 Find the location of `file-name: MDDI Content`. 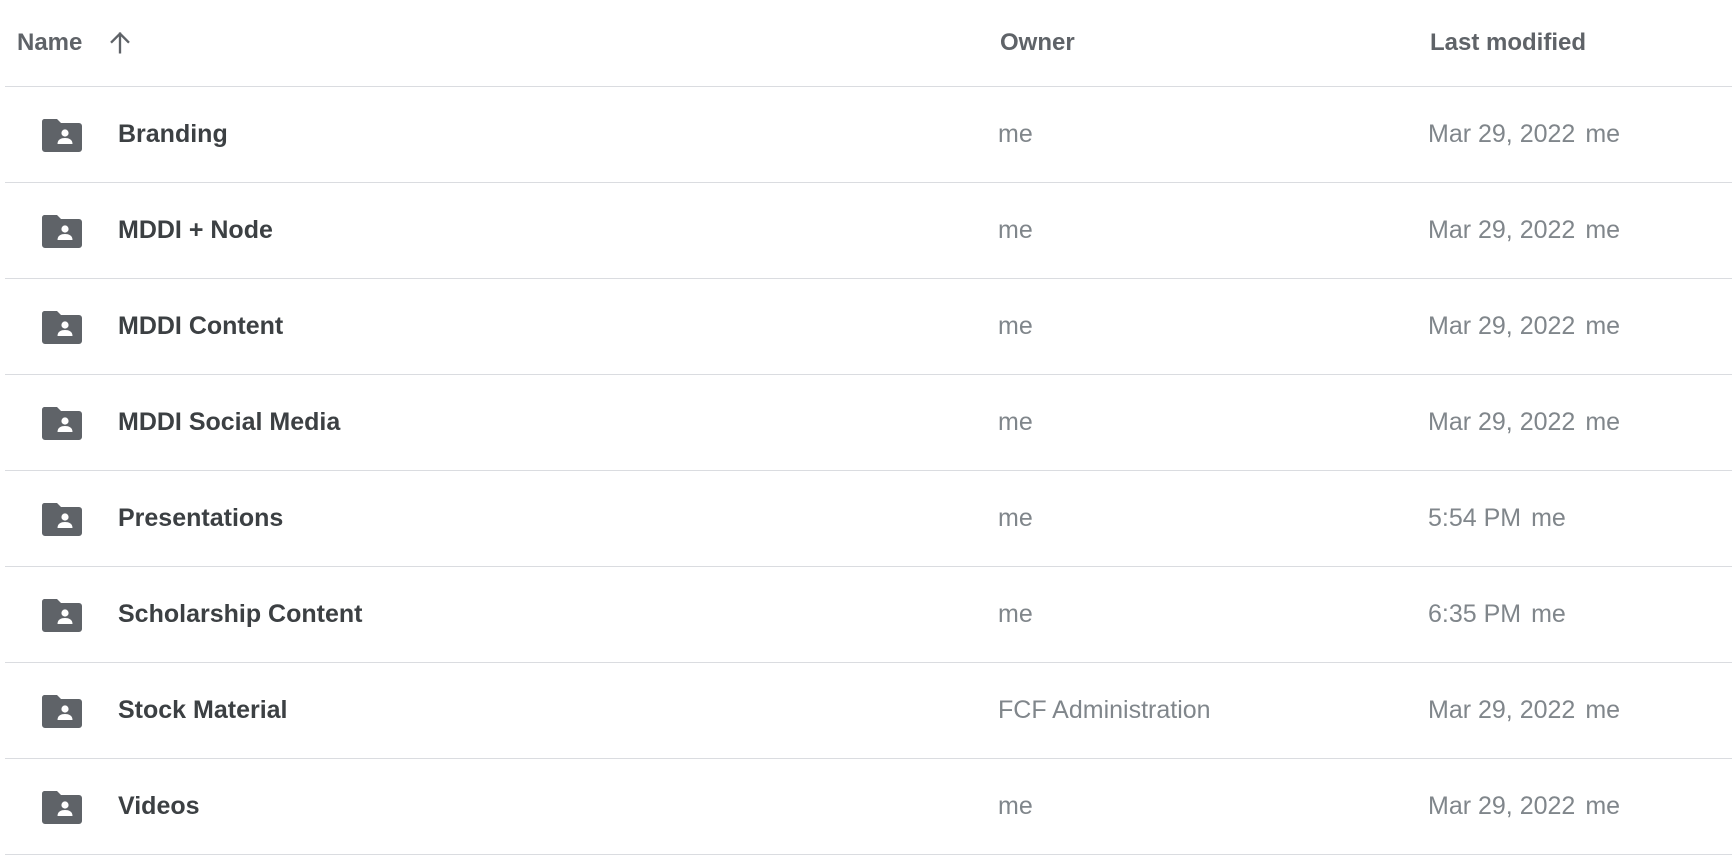

file-name: MDDI Content is located at coordinates (201, 326).